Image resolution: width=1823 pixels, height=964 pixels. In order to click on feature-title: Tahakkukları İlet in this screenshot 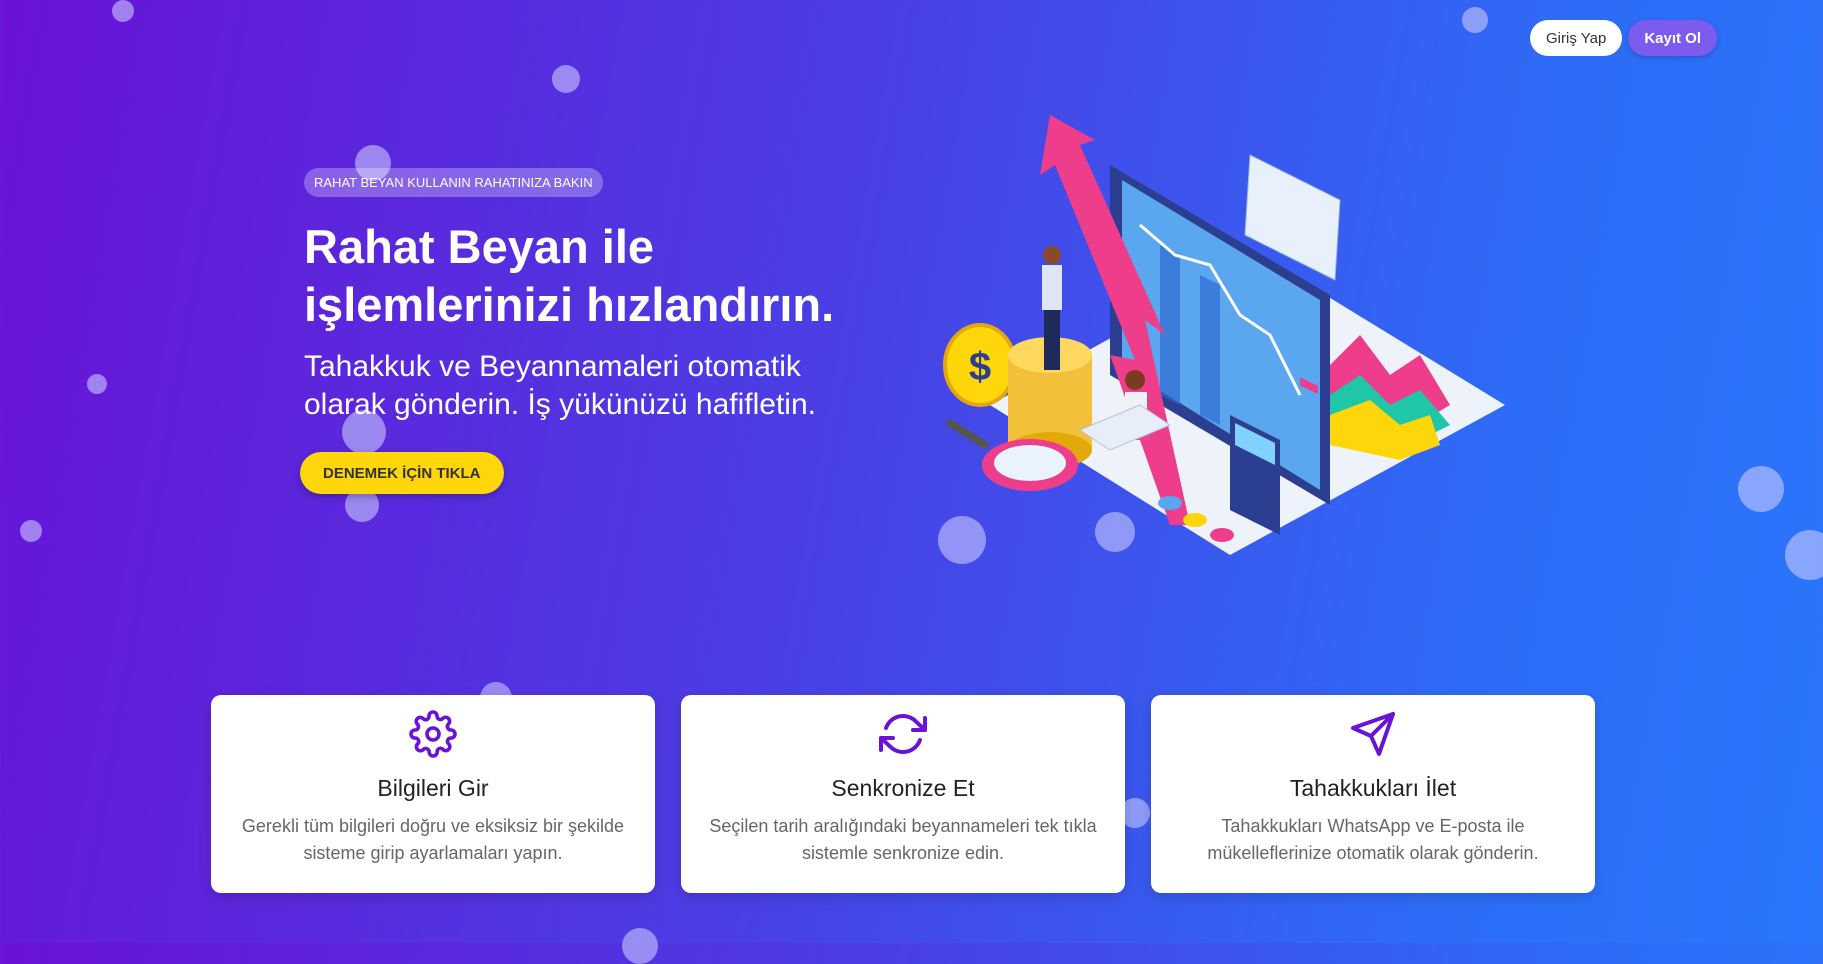, I will do `click(1373, 788)`.